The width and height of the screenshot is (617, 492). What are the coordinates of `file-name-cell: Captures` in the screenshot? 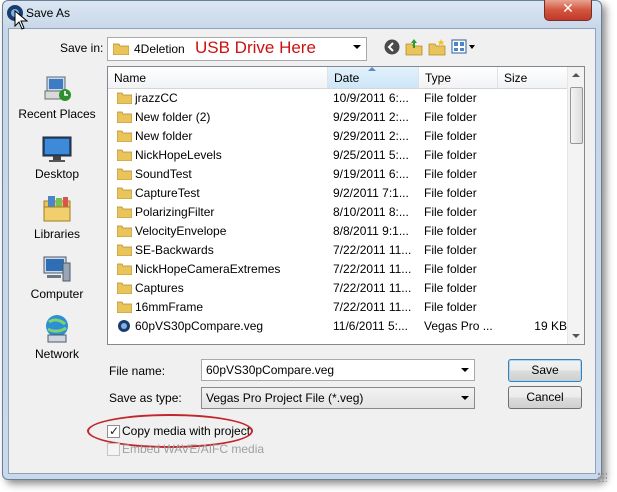 It's located at (159, 288).